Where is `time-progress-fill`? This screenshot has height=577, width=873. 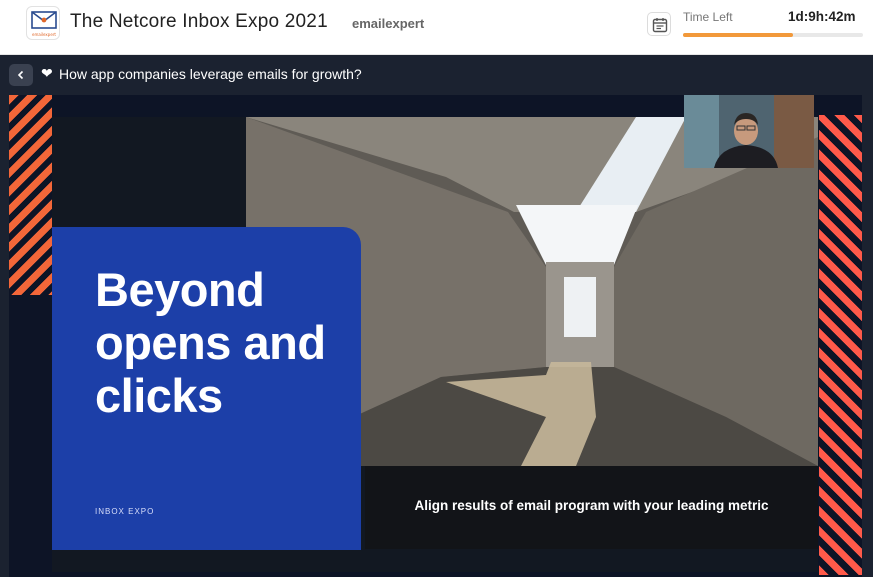 time-progress-fill is located at coordinates (738, 35).